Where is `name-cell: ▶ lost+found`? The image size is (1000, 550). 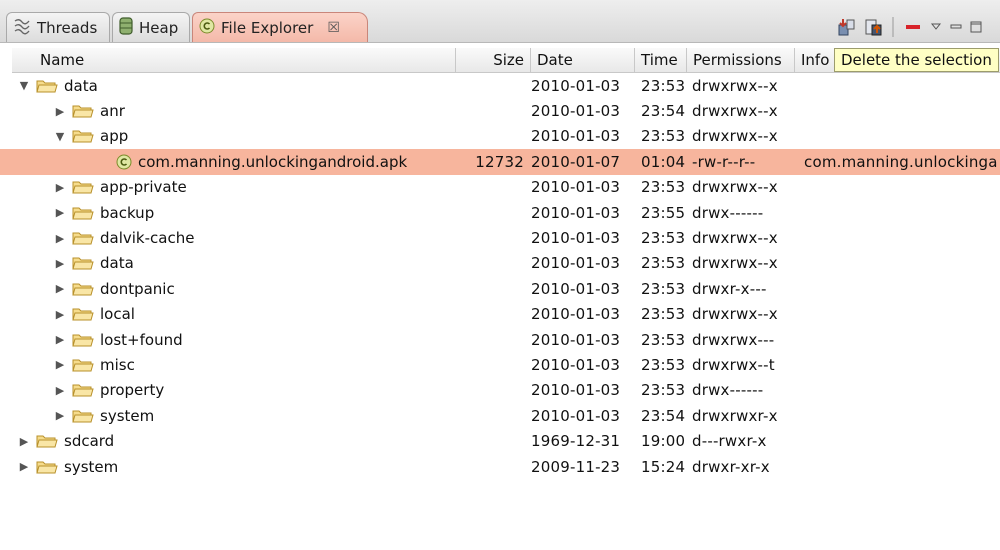
name-cell: ▶ lost+found is located at coordinates (117, 339).